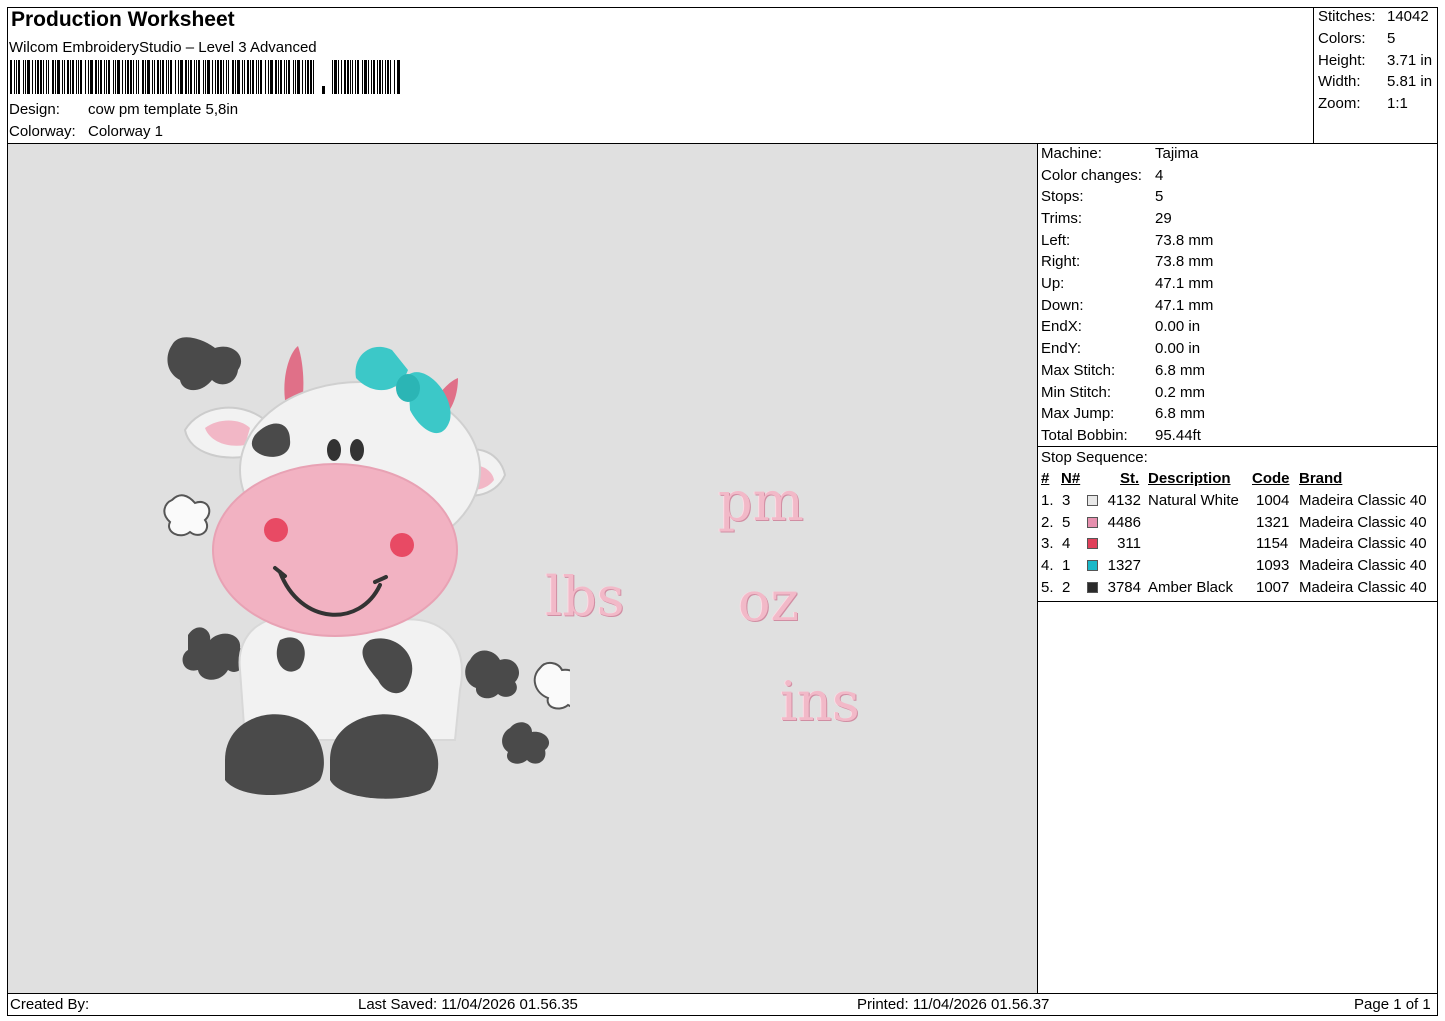 The width and height of the screenshot is (1445, 1021). Describe the element at coordinates (1061, 261) in the screenshot. I see `info-label-right: Right:` at that location.